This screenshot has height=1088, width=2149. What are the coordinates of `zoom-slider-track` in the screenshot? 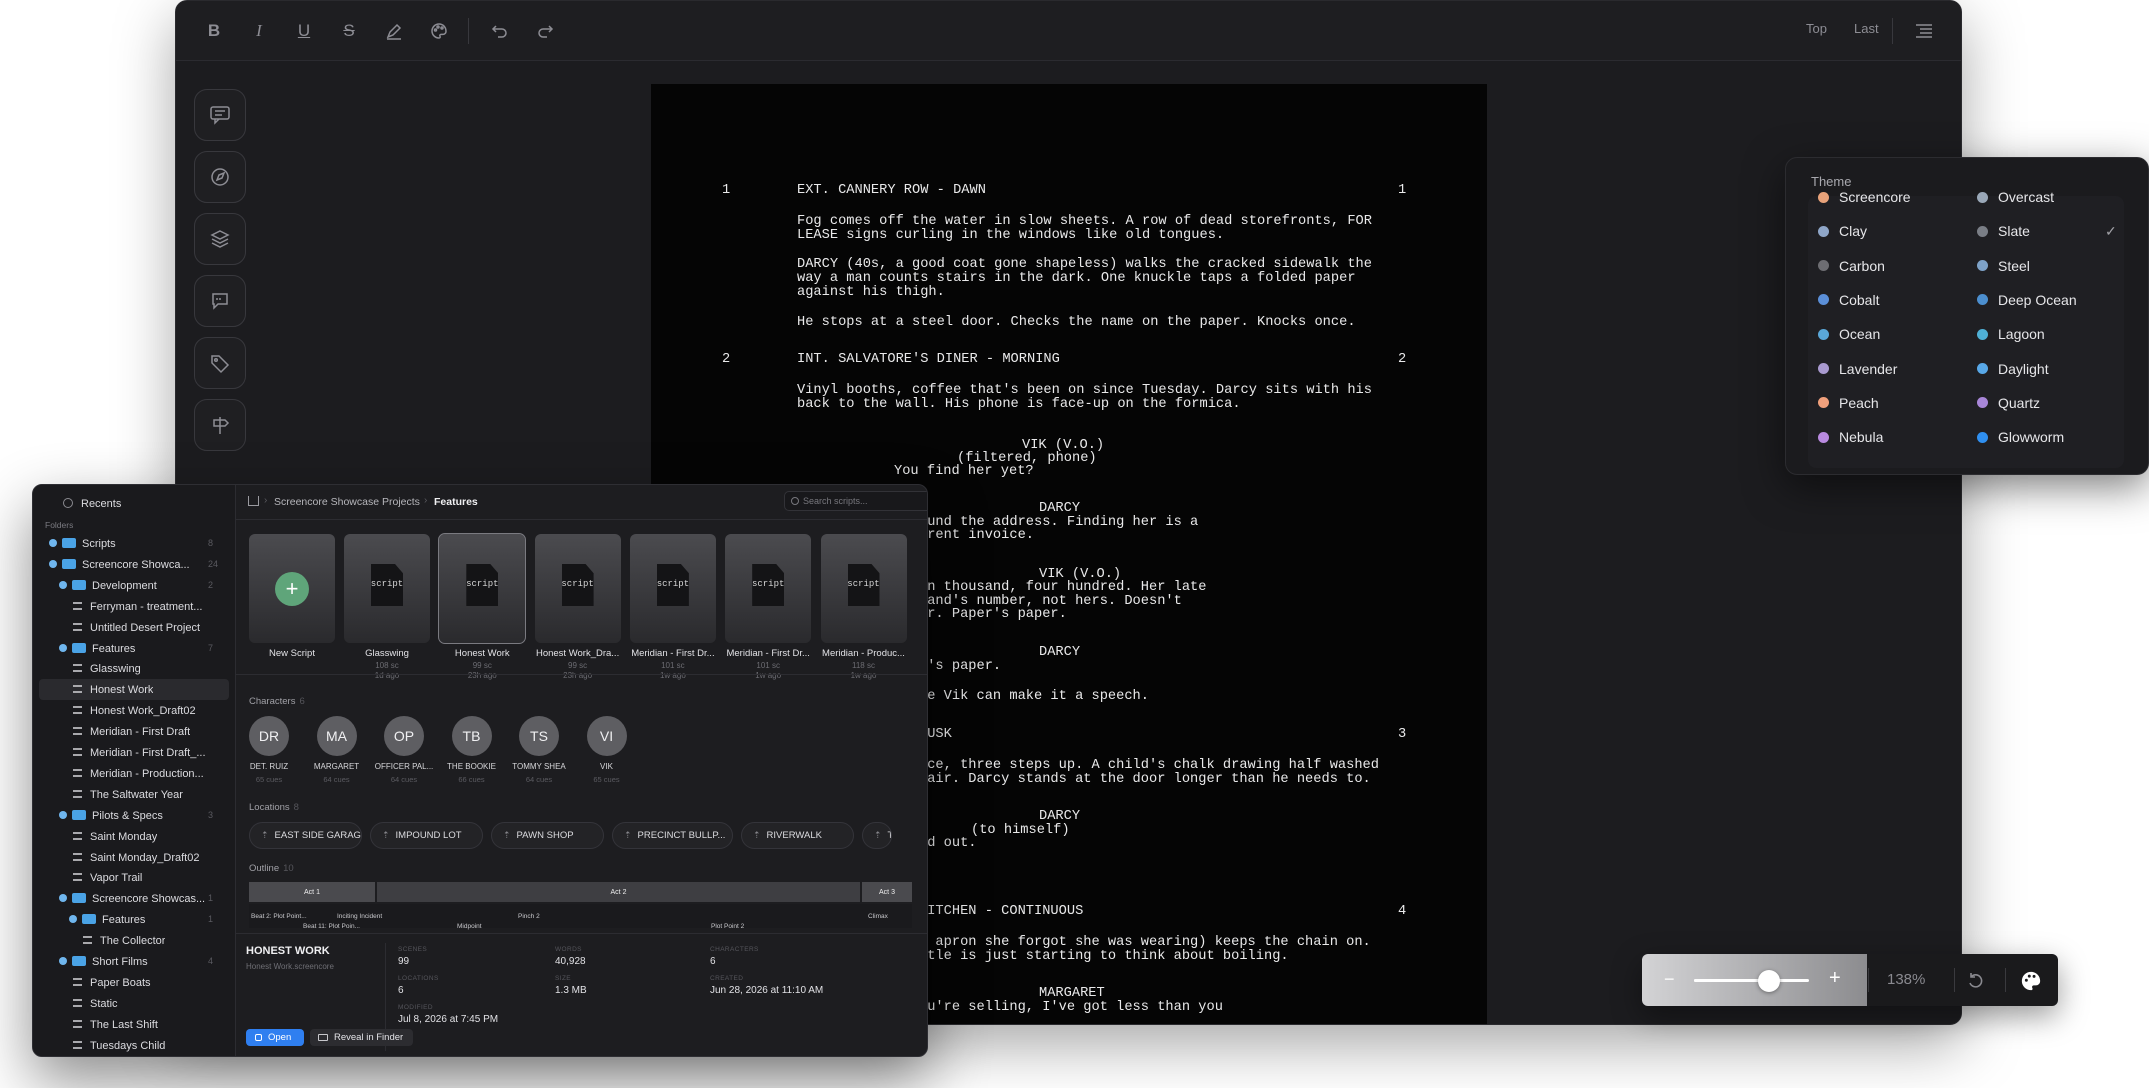 It's located at (1751, 981).